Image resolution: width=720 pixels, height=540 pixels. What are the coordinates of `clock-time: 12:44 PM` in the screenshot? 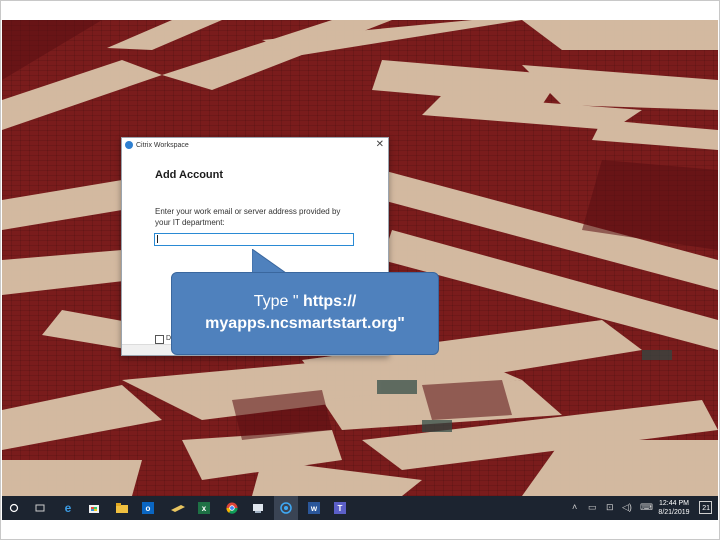 It's located at (674, 503).